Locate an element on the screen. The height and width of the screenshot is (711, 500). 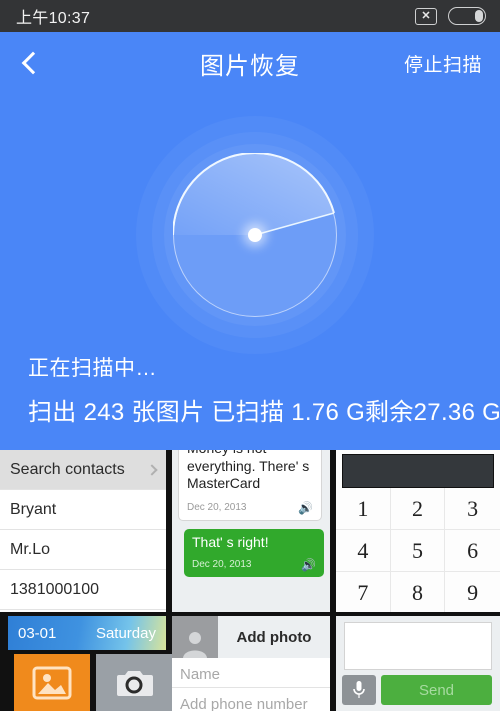
search-contacts-row: Search contacts is located at coordinates (83, 470).